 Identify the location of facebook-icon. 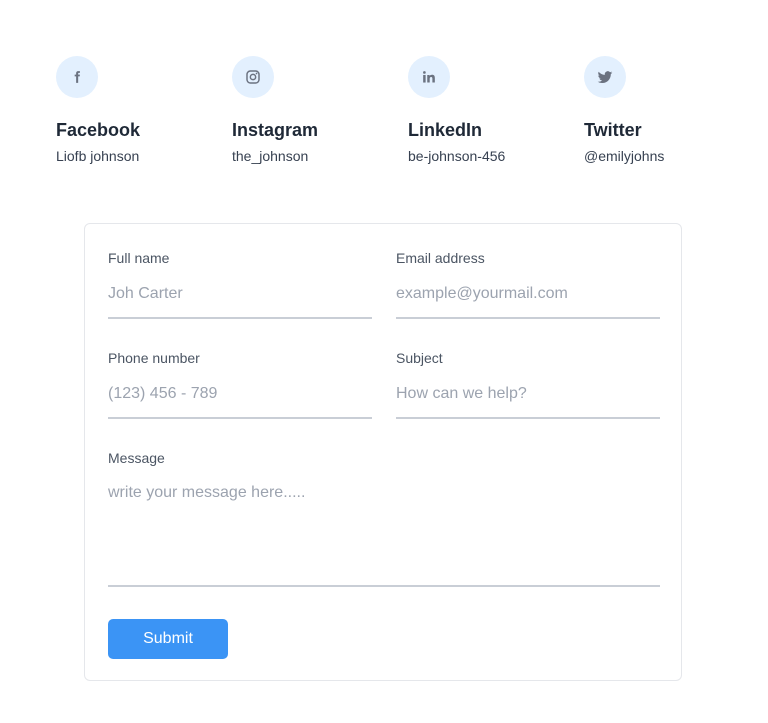
(77, 77).